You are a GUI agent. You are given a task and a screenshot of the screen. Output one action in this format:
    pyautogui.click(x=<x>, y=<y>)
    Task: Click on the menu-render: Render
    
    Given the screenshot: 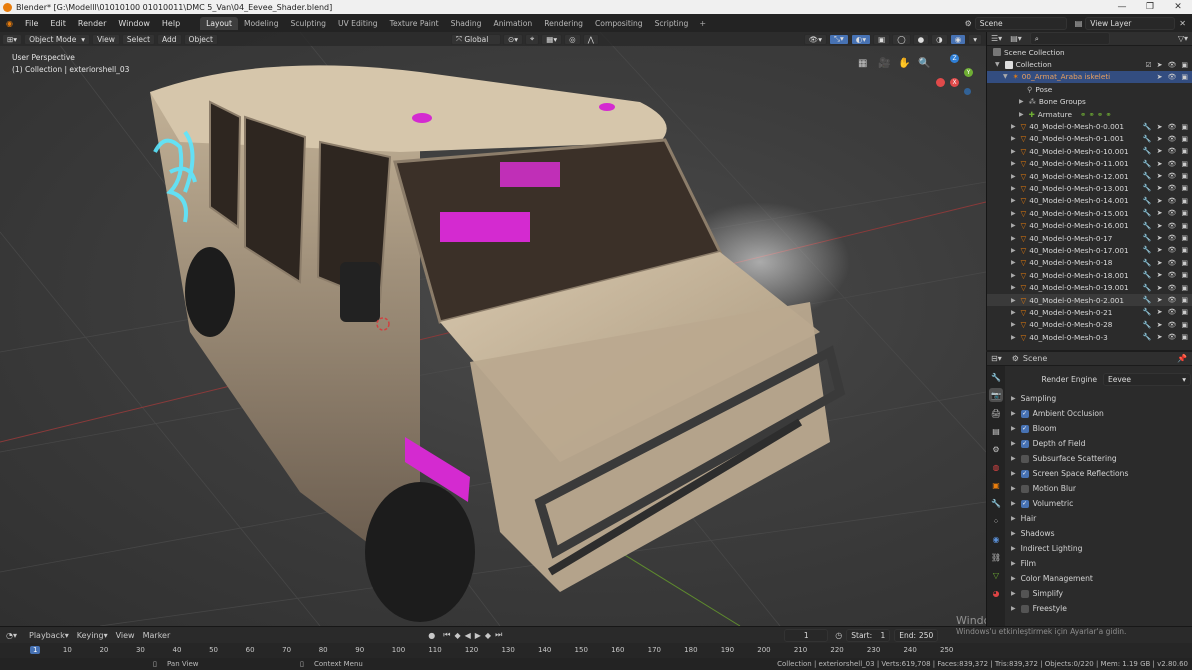 What is the action you would take?
    pyautogui.click(x=92, y=23)
    